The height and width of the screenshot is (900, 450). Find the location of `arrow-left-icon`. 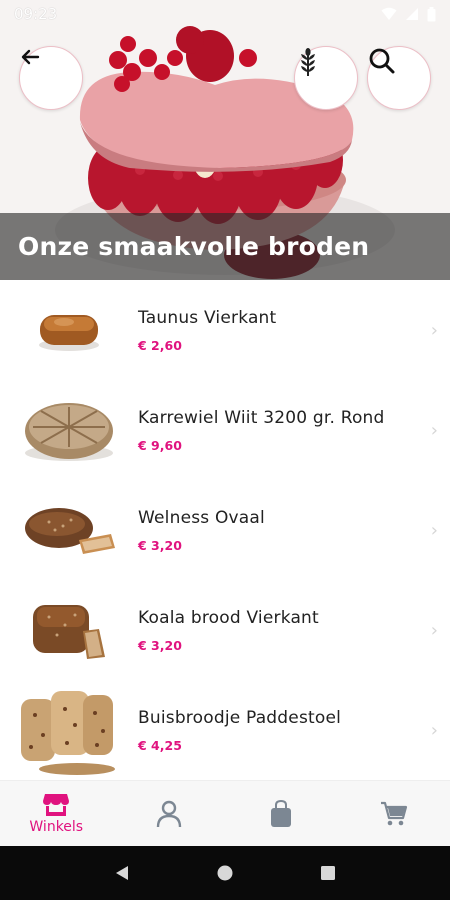

arrow-left-icon is located at coordinates (30, 57).